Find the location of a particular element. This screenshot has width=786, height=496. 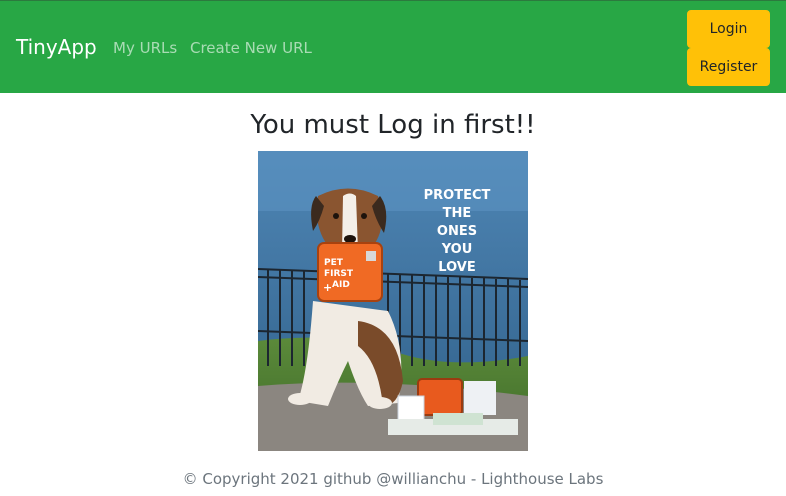

cross-icon: + is located at coordinates (327, 287).